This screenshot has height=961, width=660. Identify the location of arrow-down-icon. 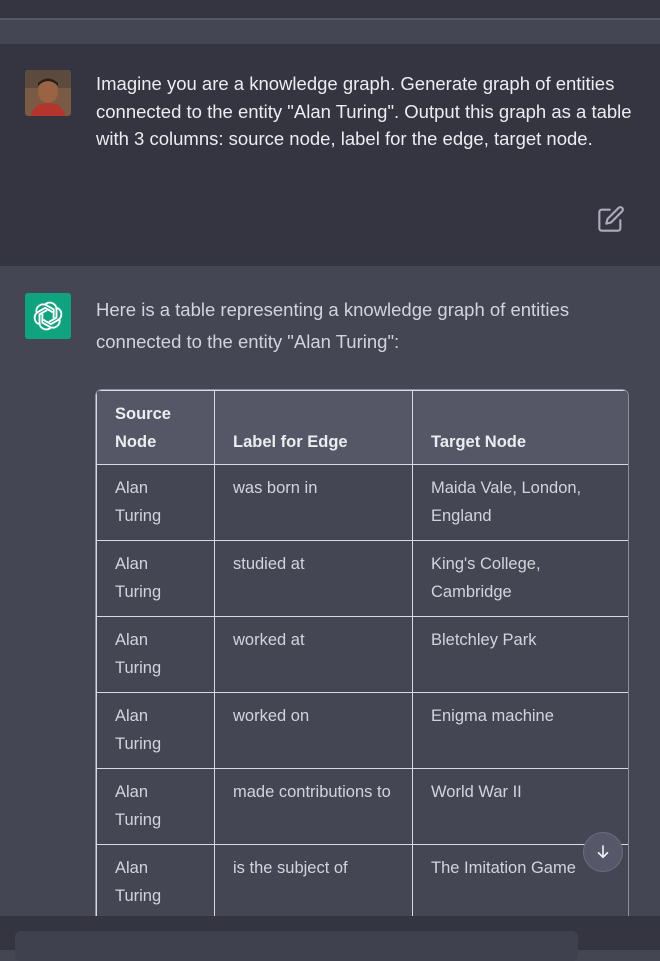
(603, 852).